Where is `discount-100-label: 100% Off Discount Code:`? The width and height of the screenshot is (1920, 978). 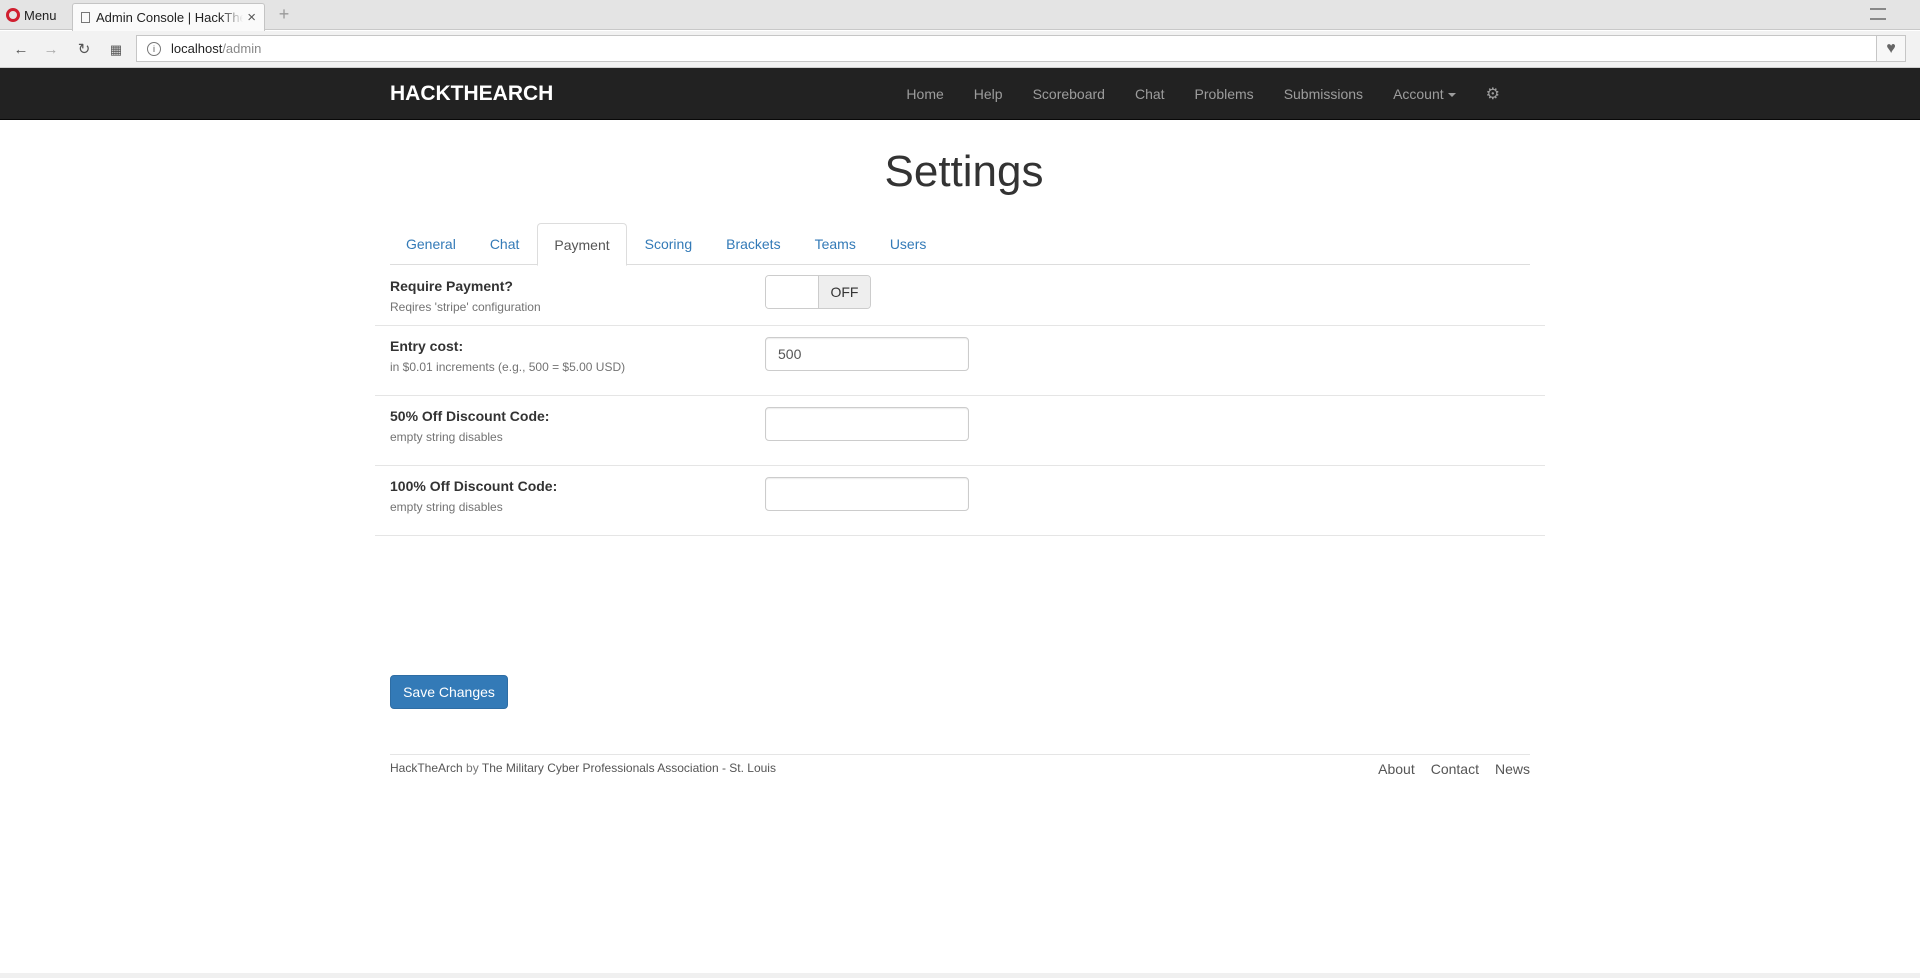
discount-100-label: 100% Off Discount Code: is located at coordinates (474, 486).